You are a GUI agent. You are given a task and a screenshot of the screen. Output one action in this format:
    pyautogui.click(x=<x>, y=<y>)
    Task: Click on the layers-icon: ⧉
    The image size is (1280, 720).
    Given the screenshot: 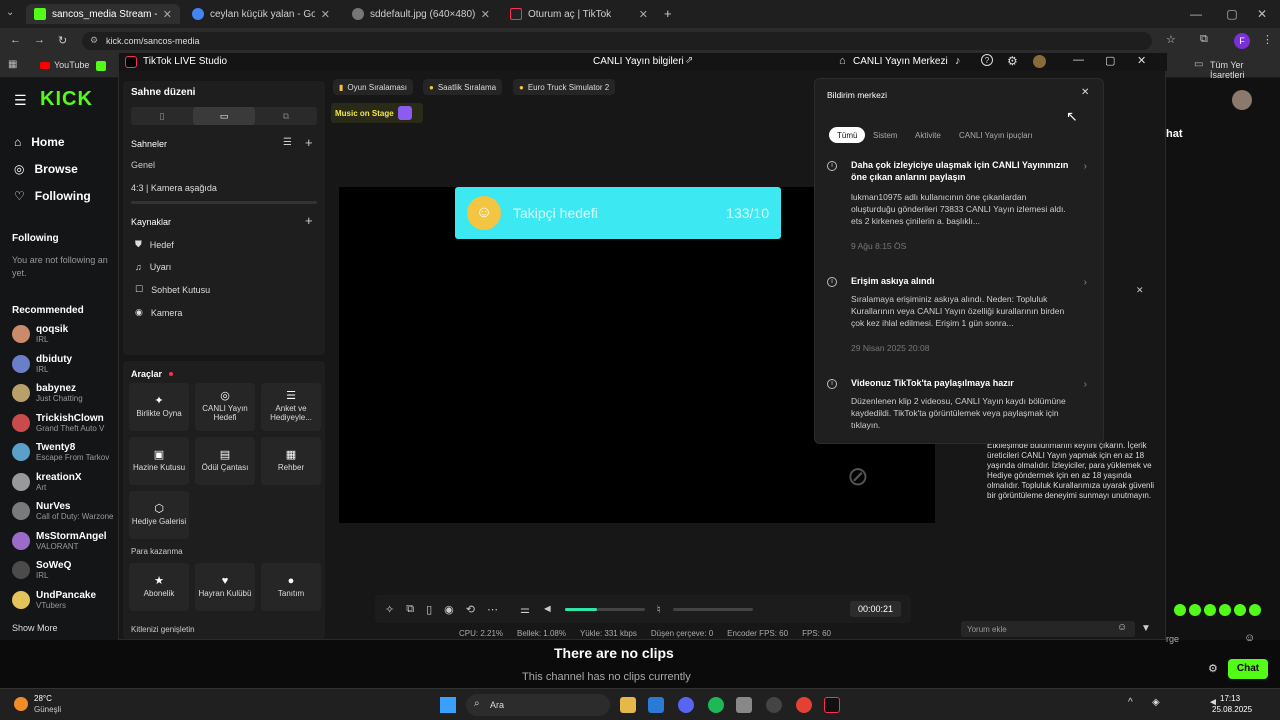 What is the action you would take?
    pyautogui.click(x=410, y=609)
    